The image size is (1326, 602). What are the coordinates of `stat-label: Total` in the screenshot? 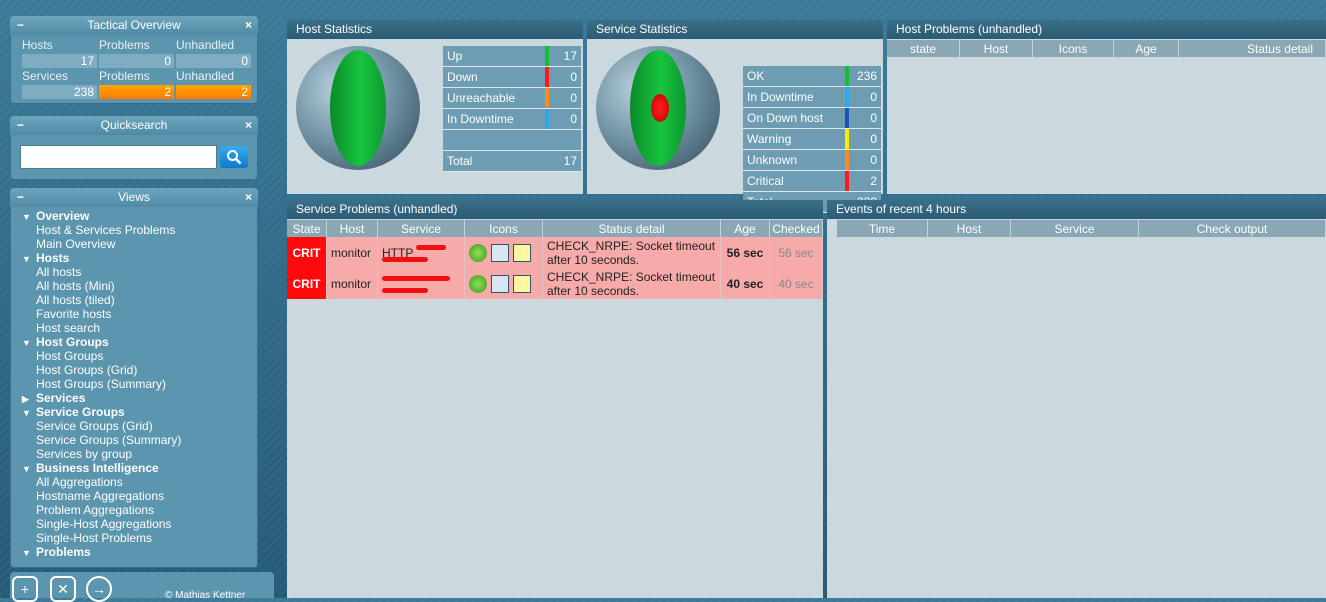 It's located at (494, 161).